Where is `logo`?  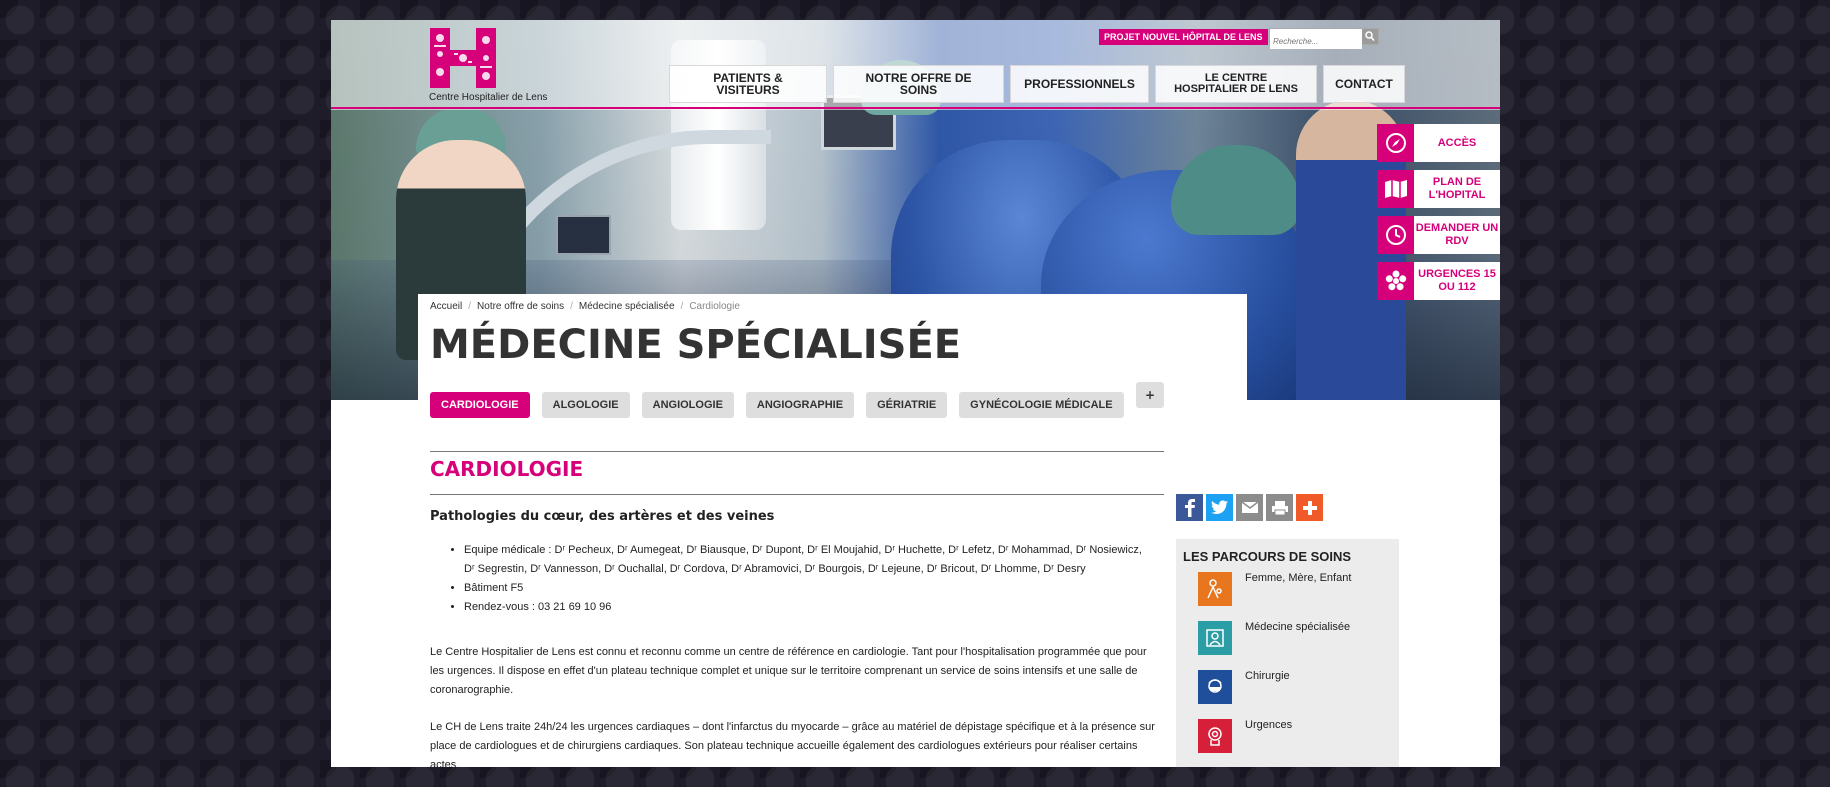 logo is located at coordinates (465, 59).